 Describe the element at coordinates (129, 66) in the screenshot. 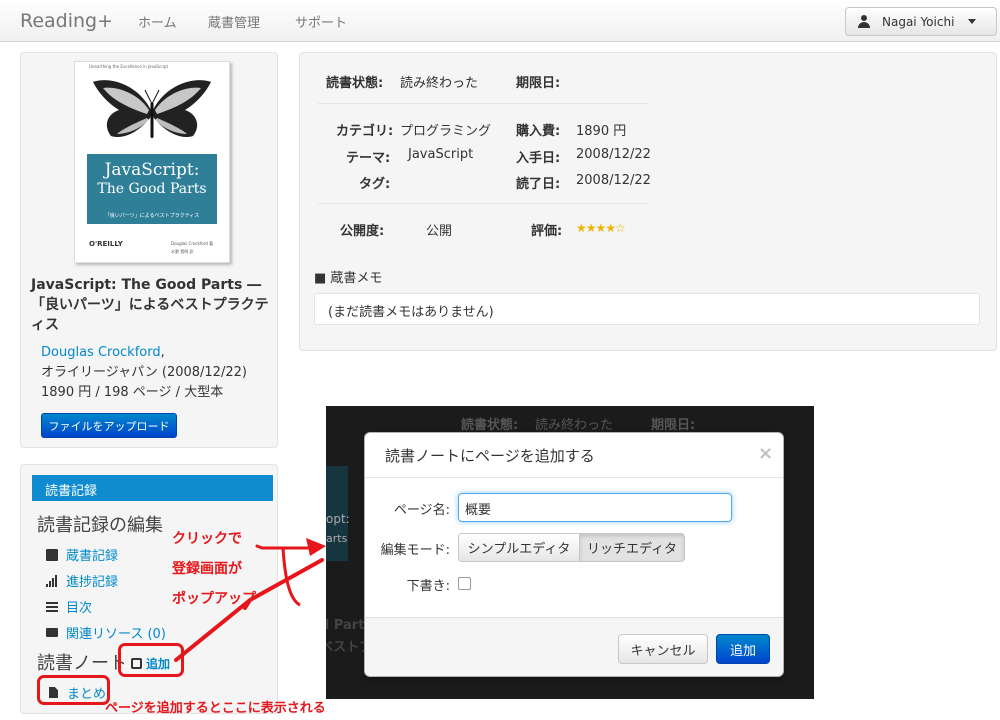

I see `cover-top-text: Unearthing the Excellence in JavaScript` at that location.